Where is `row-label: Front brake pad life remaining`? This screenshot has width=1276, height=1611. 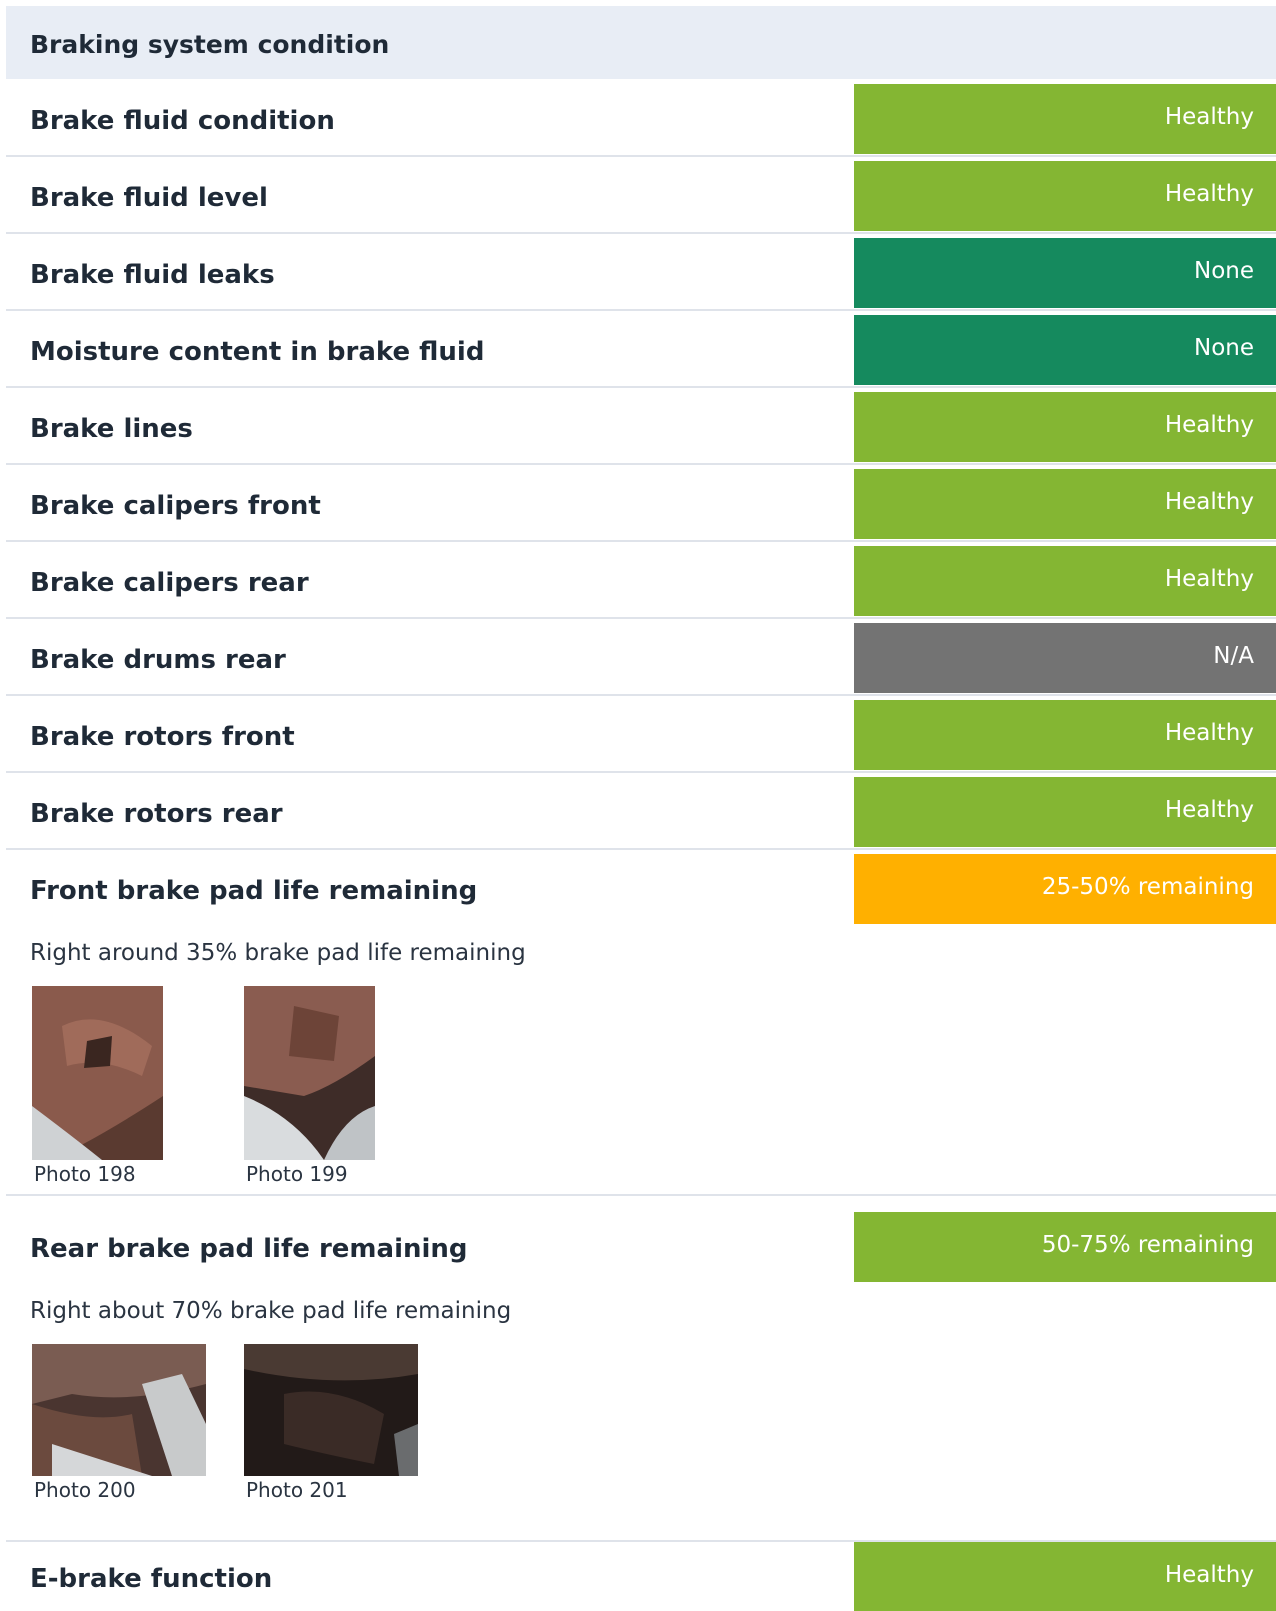
row-label: Front brake pad life remaining is located at coordinates (254, 891).